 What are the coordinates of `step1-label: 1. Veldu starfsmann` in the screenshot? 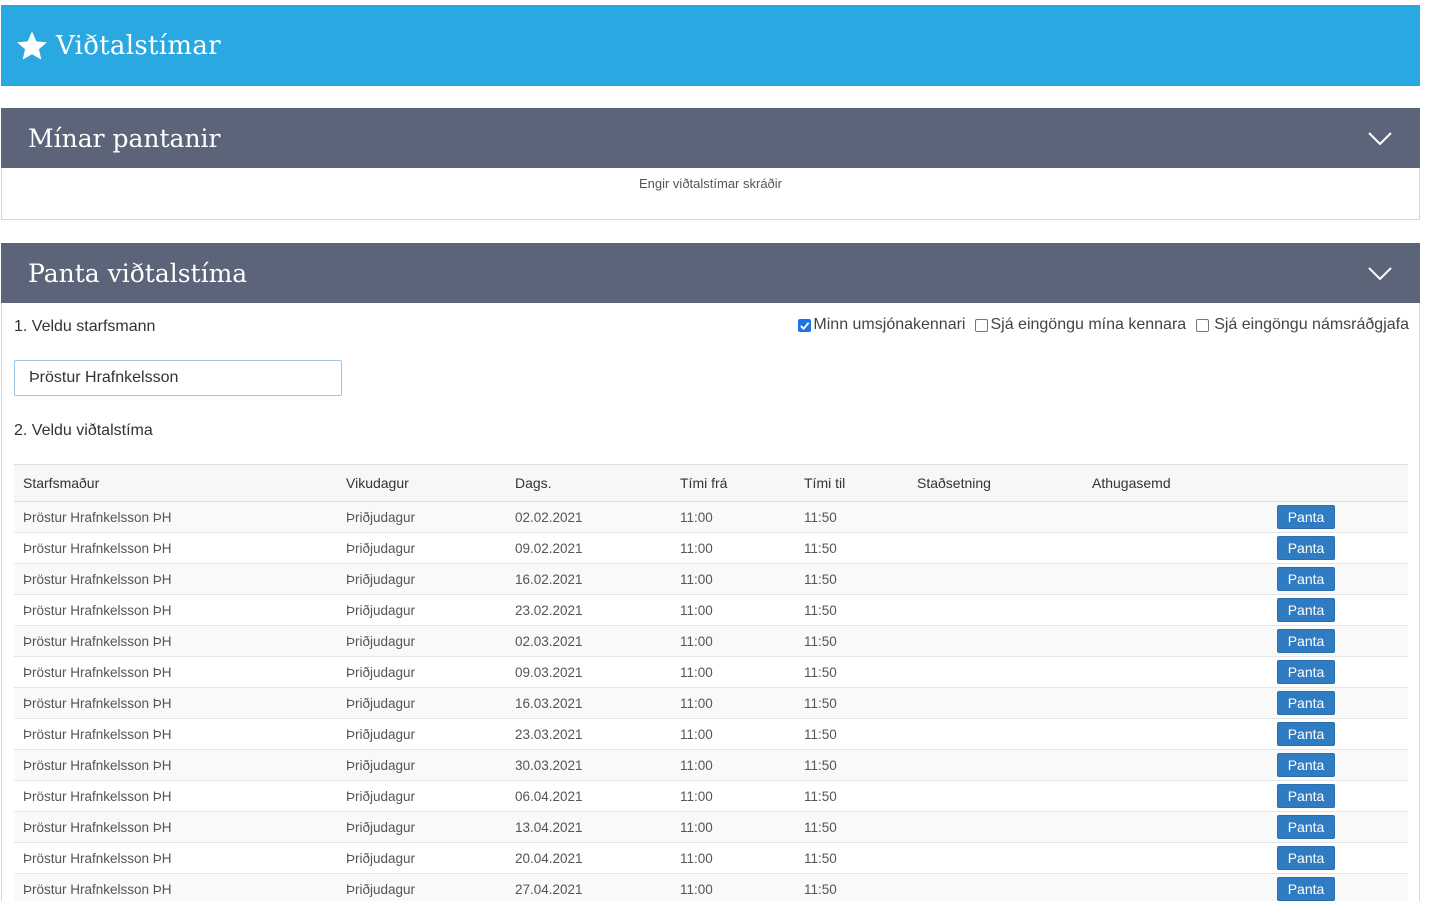 It's located at (85, 326).